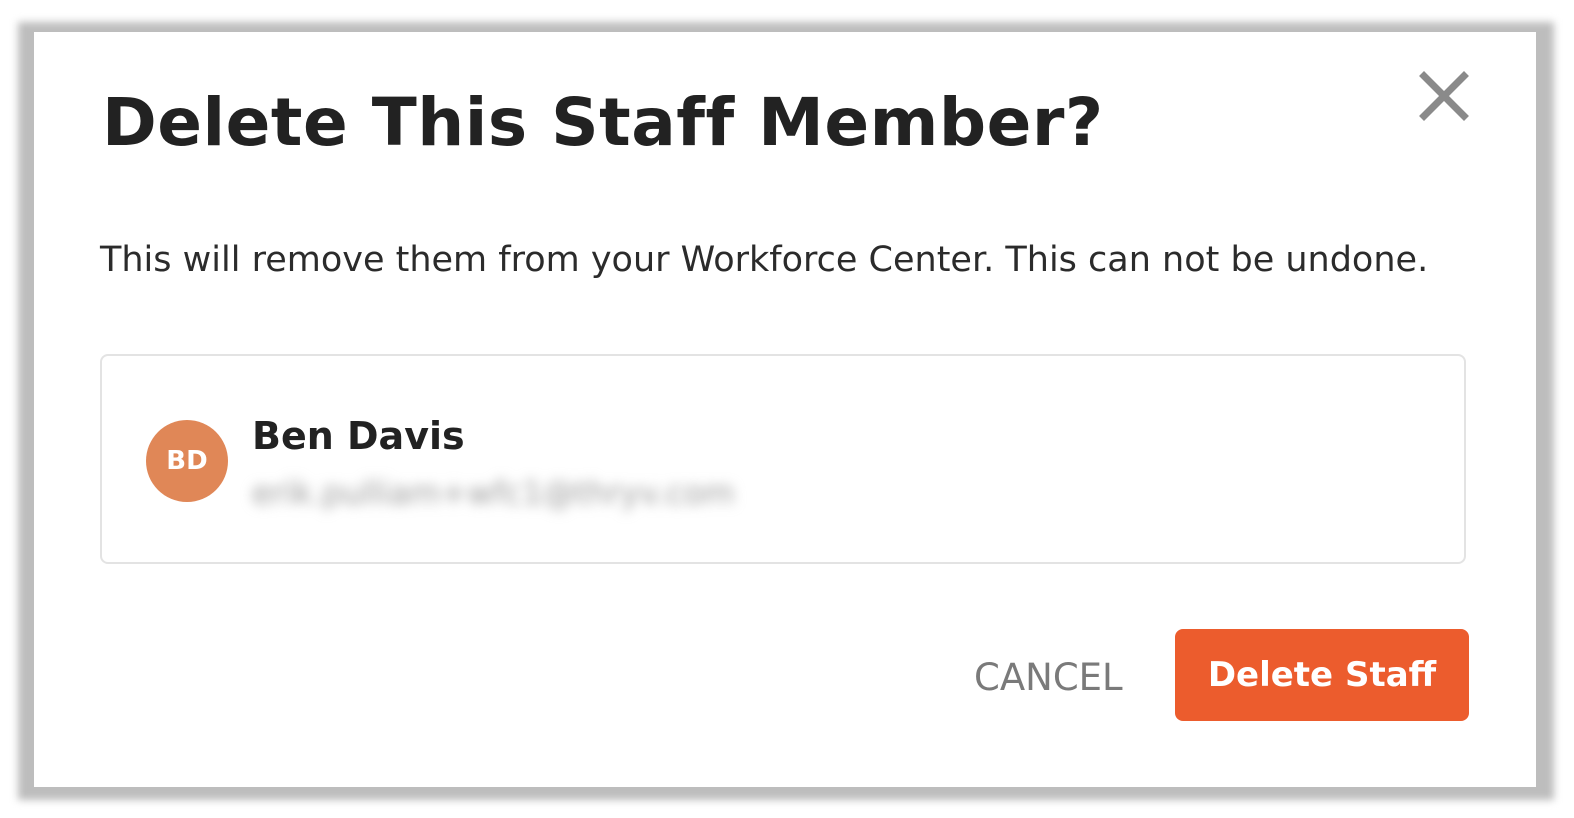  Describe the element at coordinates (603, 122) in the screenshot. I see `dialog-title: Delete This Staff Member?` at that location.